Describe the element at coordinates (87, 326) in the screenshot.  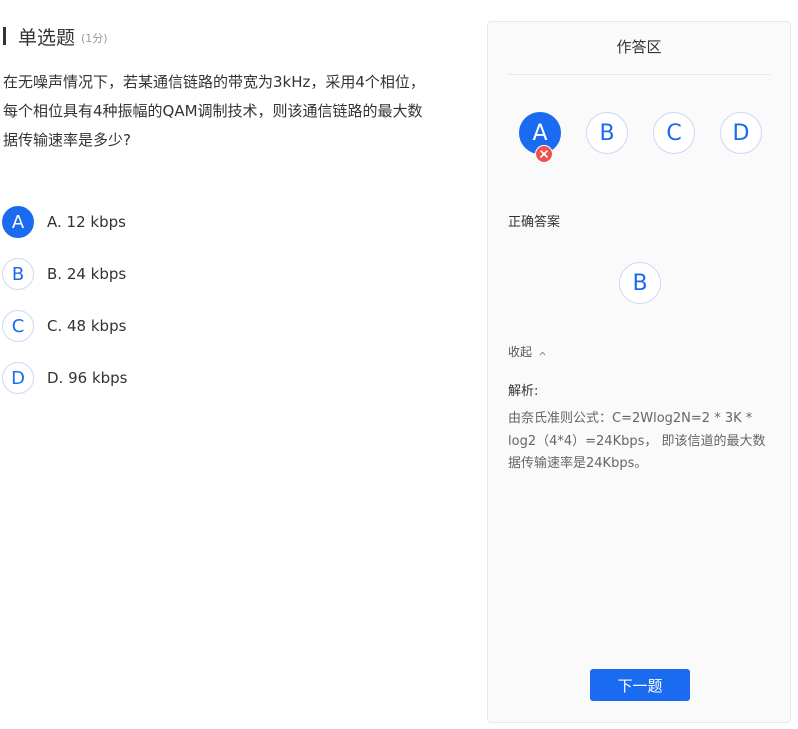
I see `option-c-text: C. 48 kbps` at that location.